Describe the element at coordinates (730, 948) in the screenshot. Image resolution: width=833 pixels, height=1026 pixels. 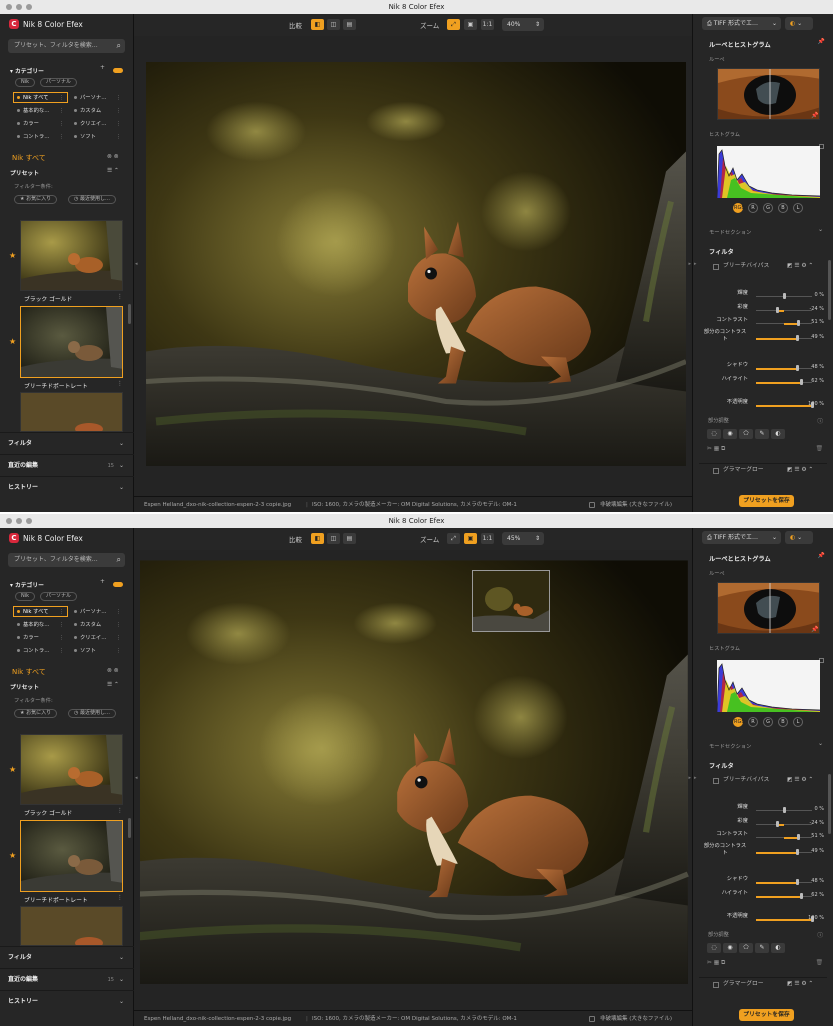
I see `mask-icon: ◉` at that location.